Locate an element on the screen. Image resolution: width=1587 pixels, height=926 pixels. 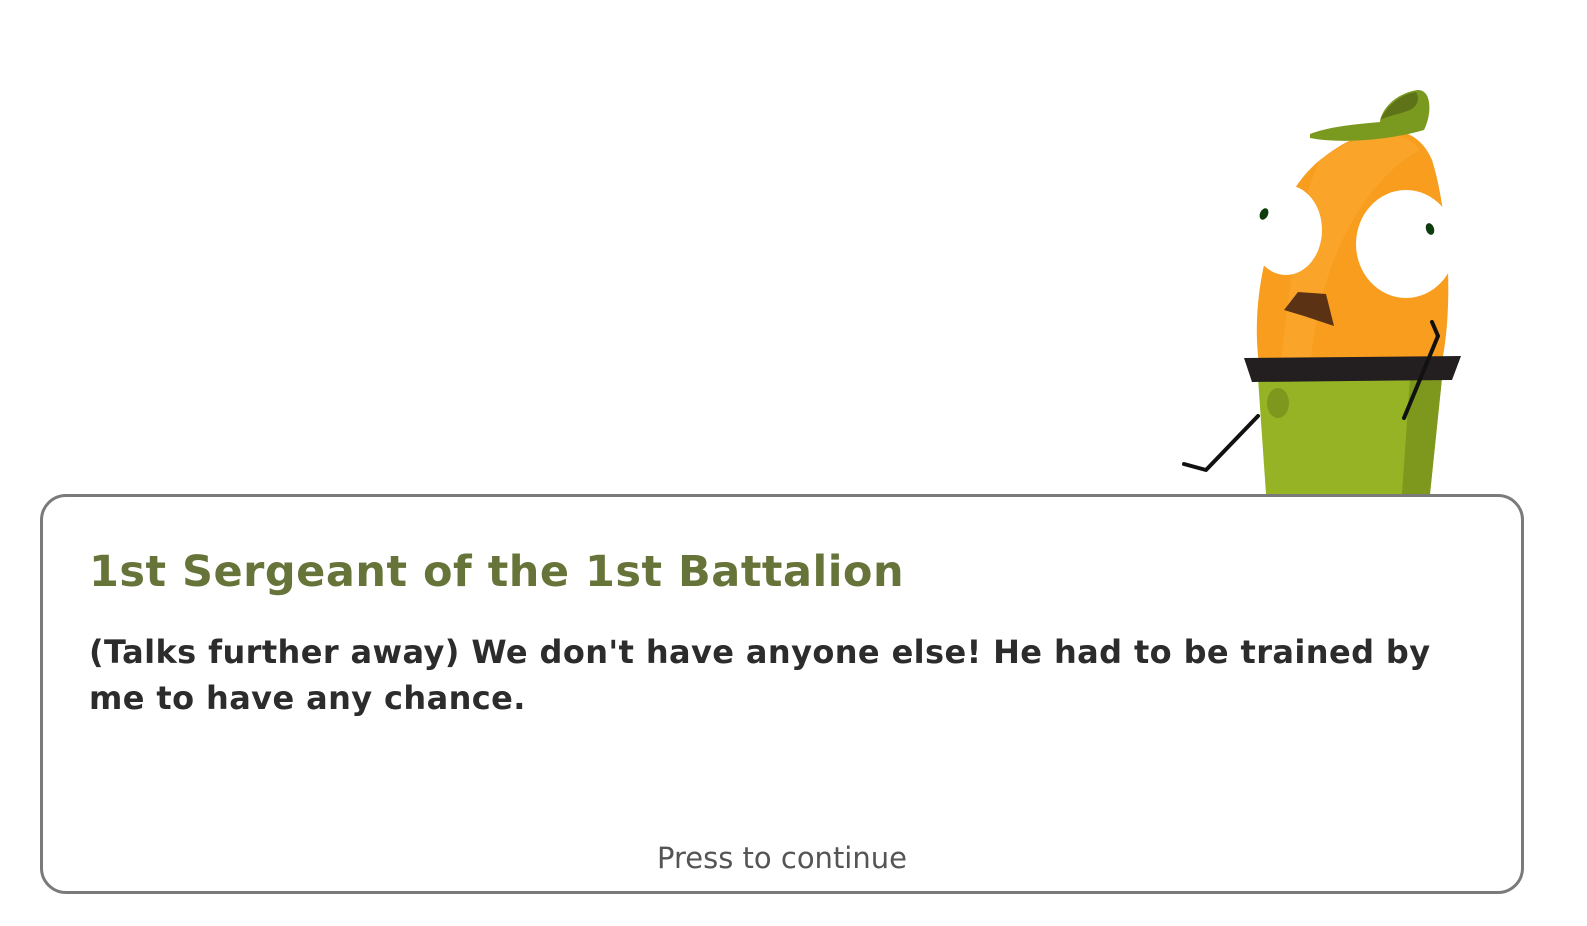
pants-pocket is located at coordinates (1278, 403).